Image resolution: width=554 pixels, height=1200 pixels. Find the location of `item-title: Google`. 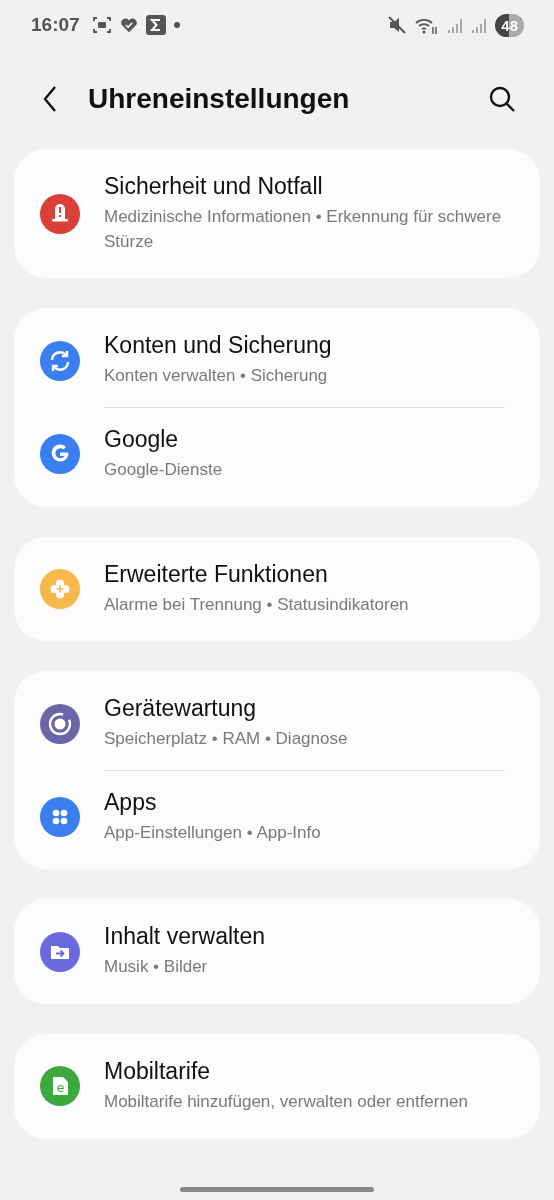

item-title: Google is located at coordinates (163, 439).